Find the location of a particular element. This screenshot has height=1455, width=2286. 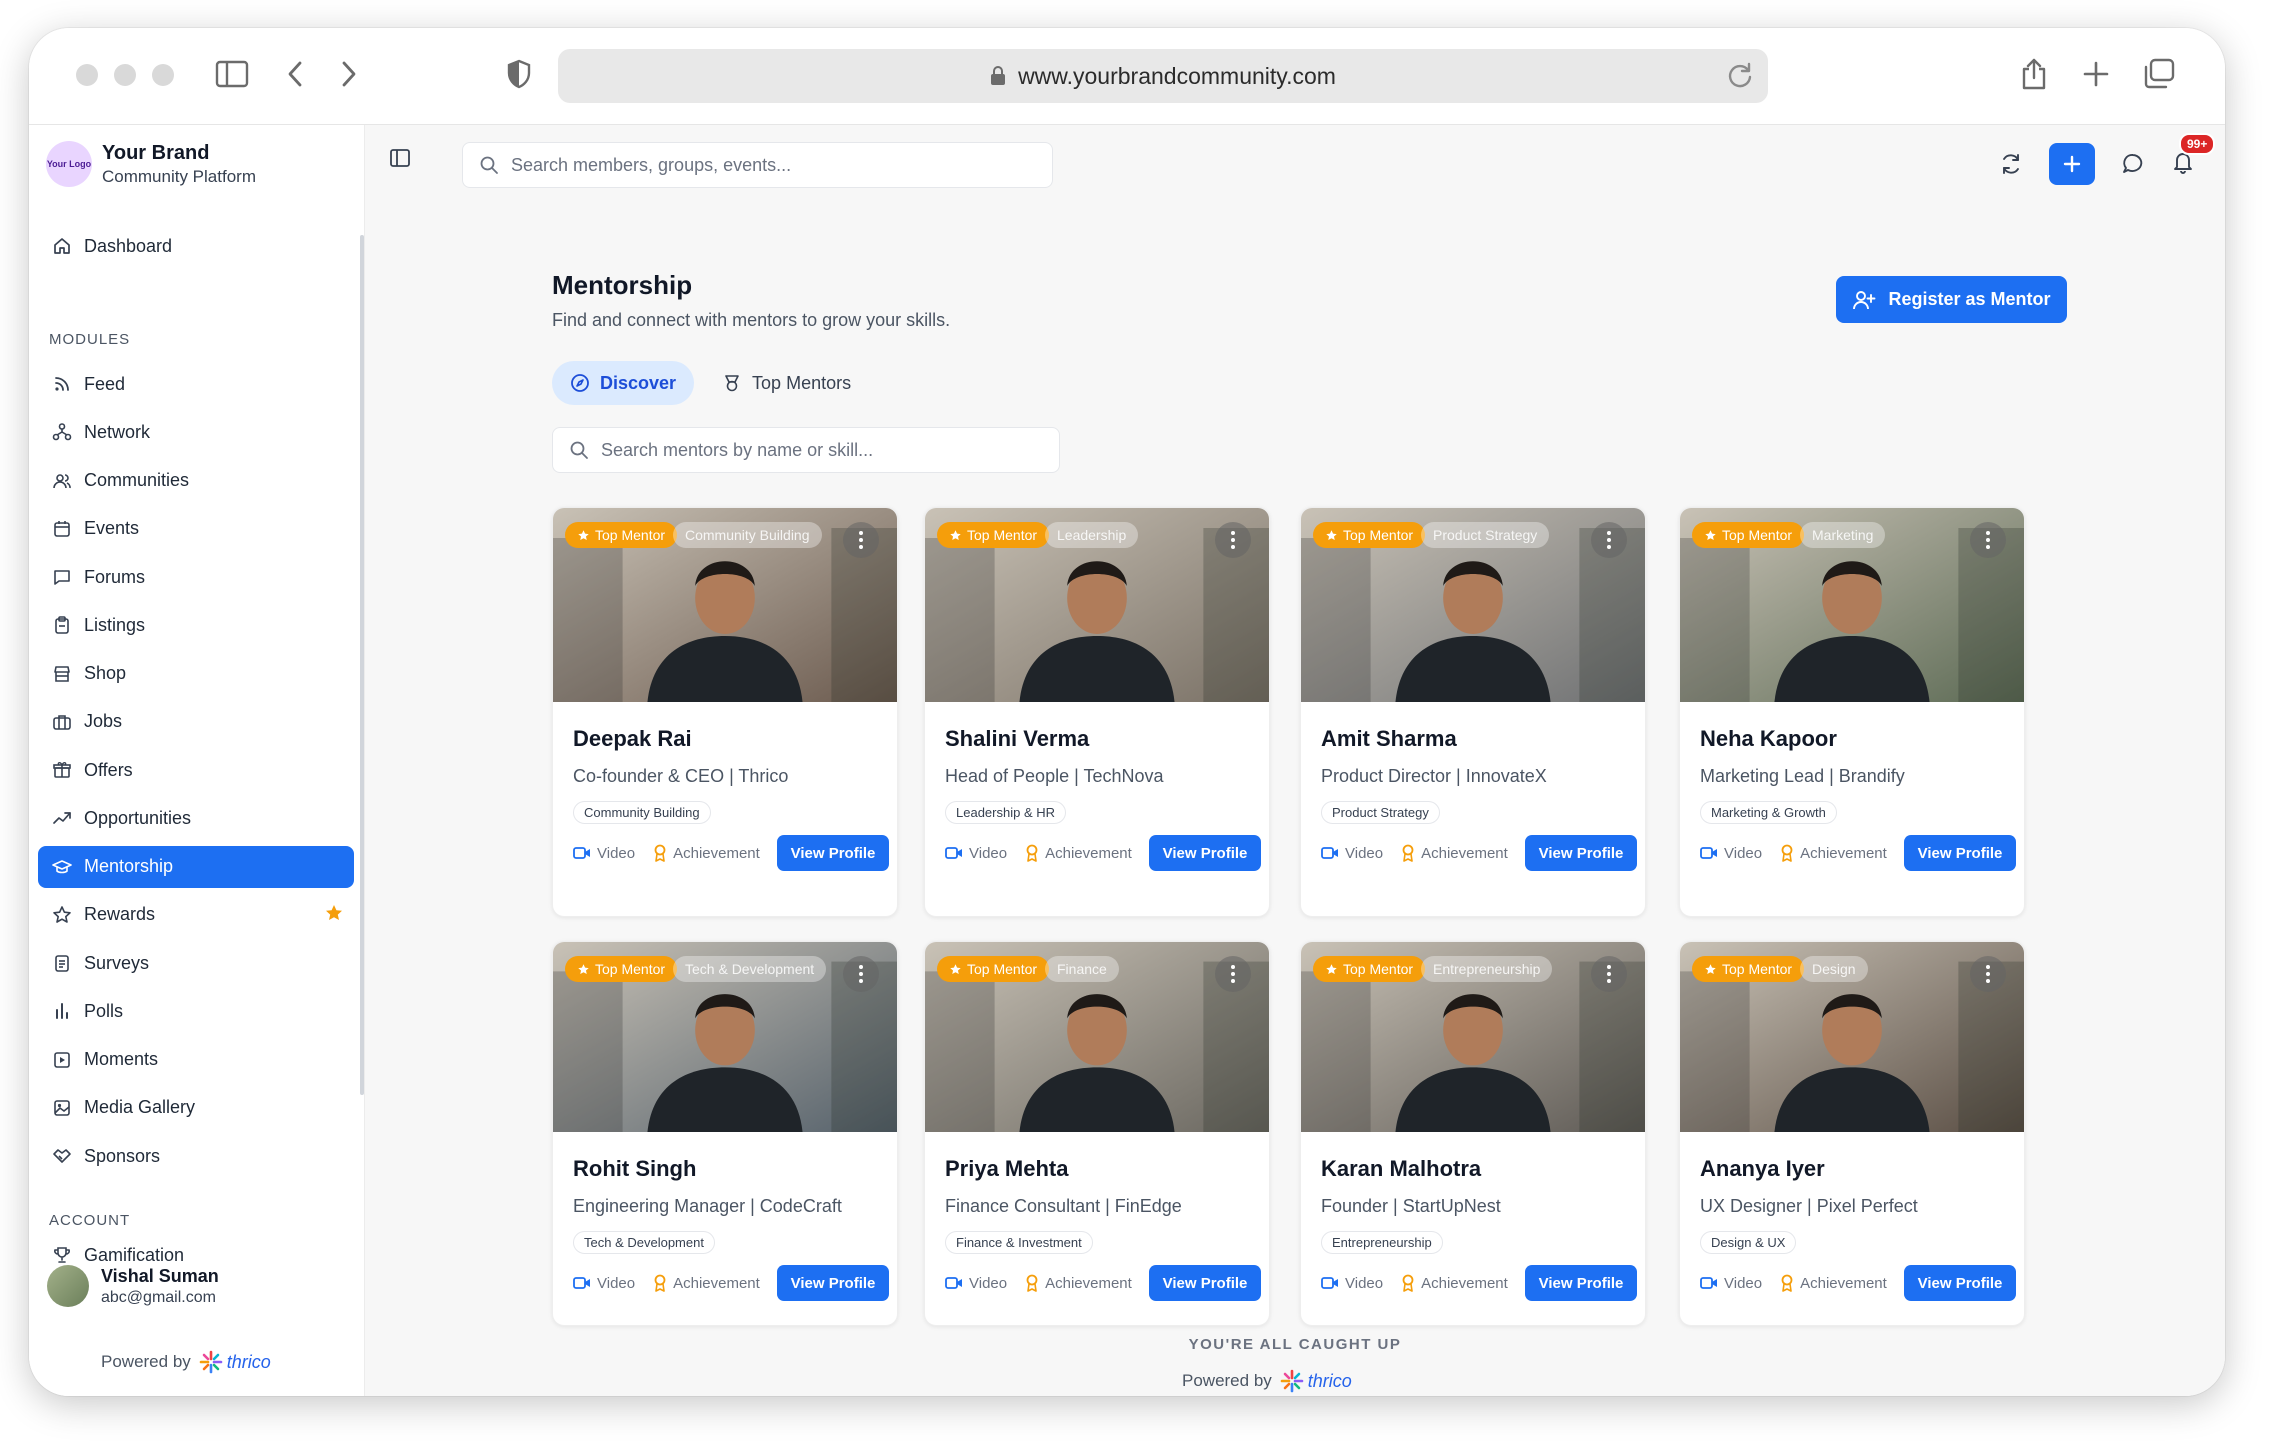

plus-icon is located at coordinates (2072, 164).